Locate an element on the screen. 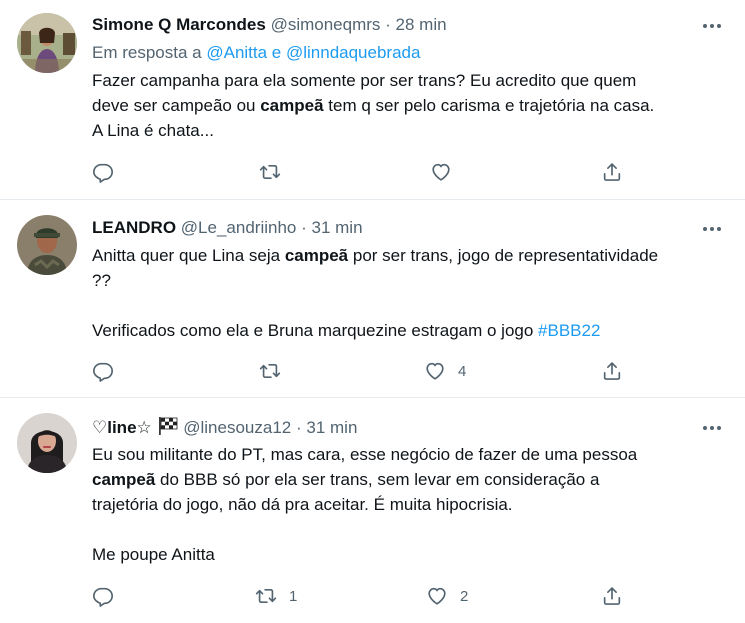 The image size is (745, 623). display-name: ♡line☆ is located at coordinates (122, 427).